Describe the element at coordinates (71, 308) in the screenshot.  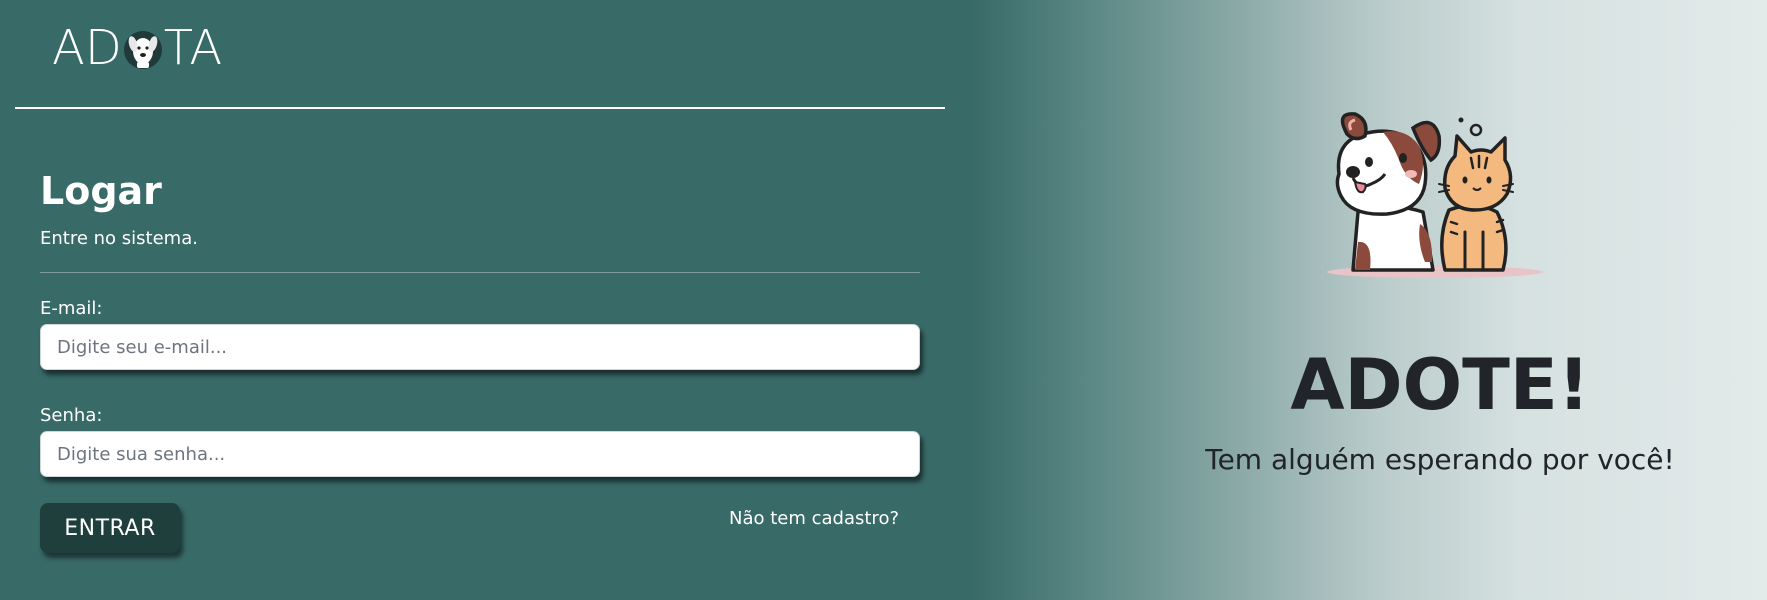
I see `email-label: E-mail:` at that location.